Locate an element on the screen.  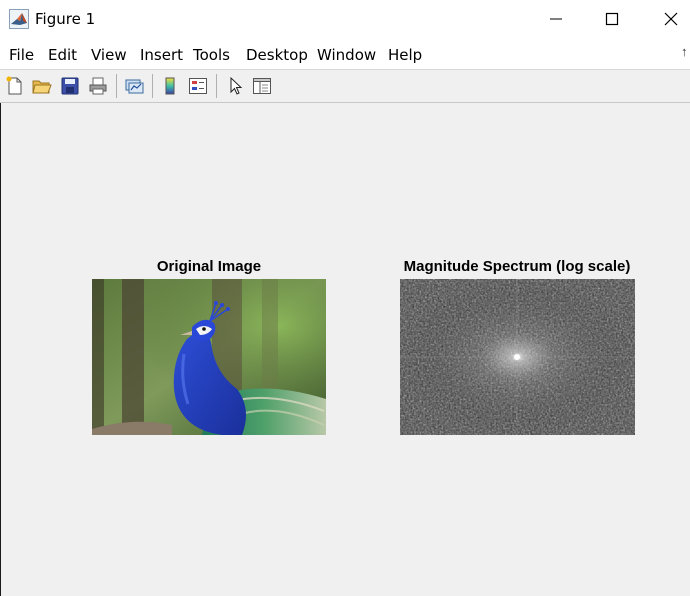
link-plot-icon is located at coordinates (134, 86).